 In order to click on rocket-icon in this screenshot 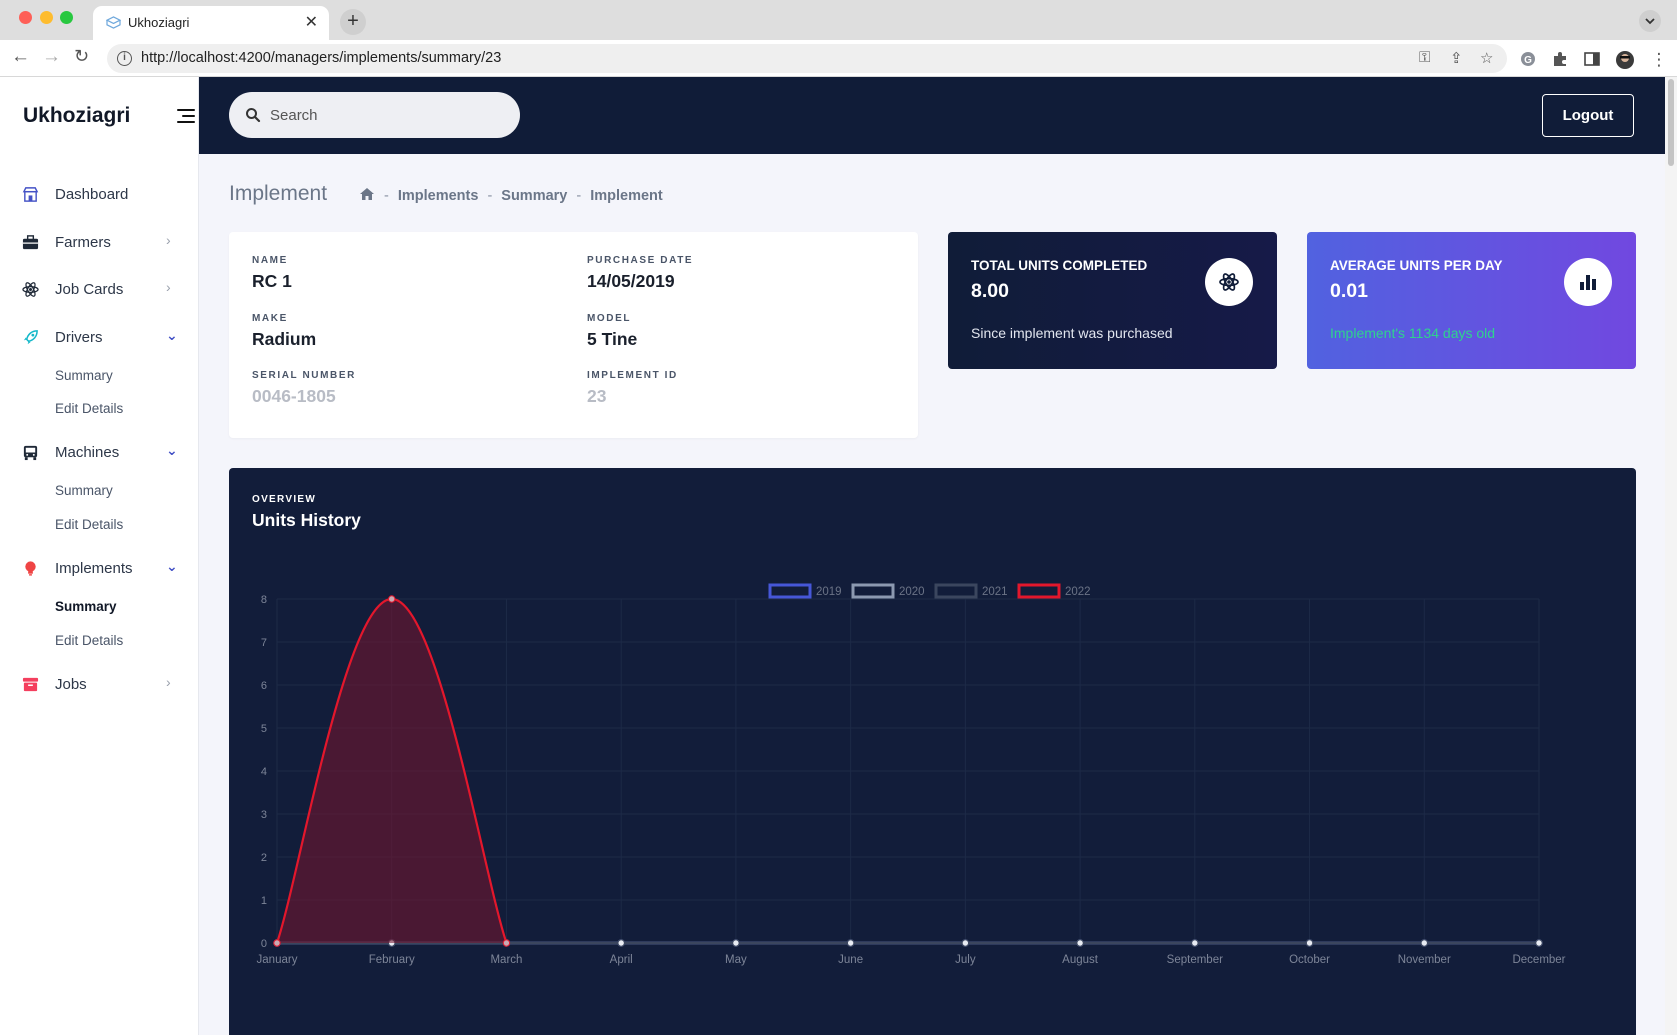, I will do `click(30, 337)`.